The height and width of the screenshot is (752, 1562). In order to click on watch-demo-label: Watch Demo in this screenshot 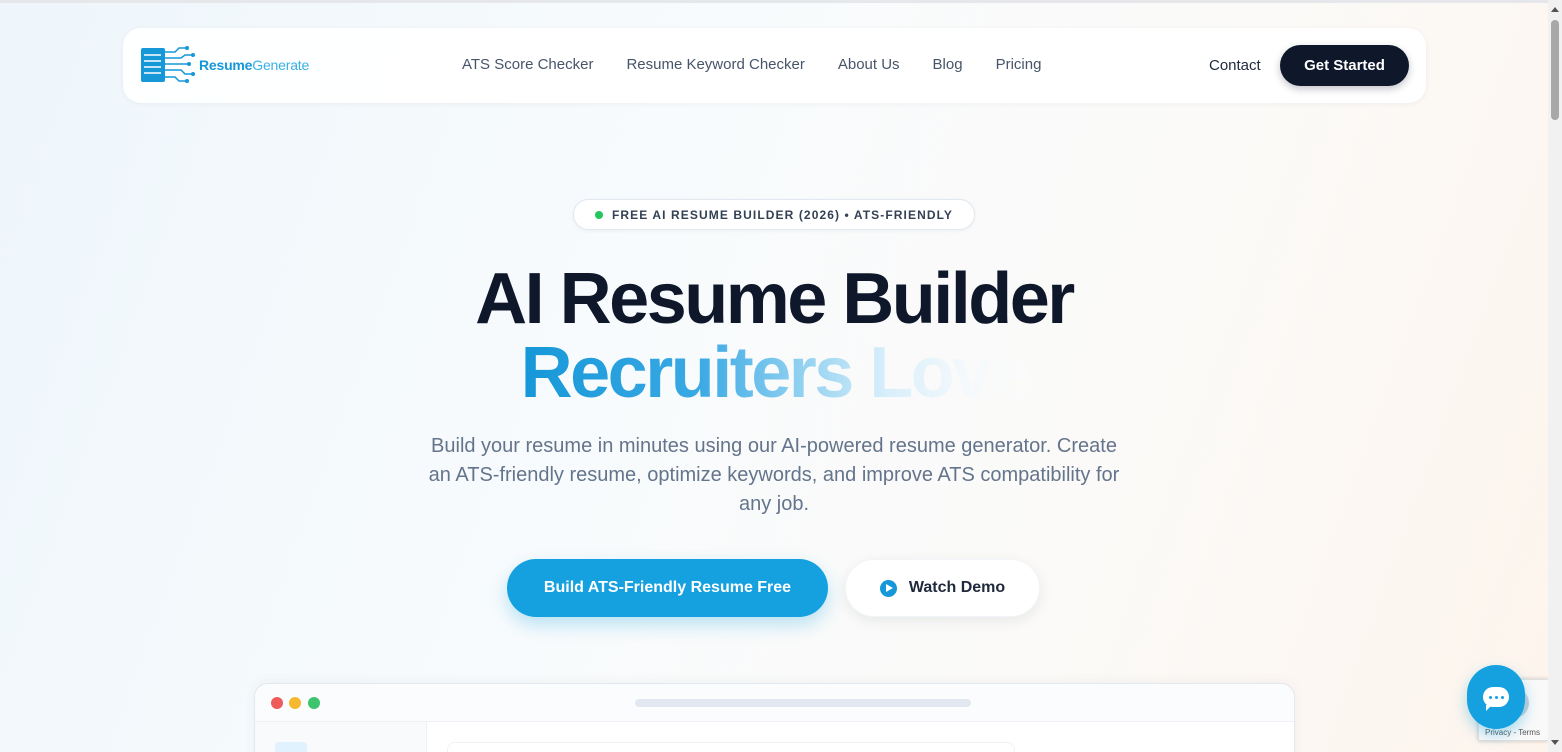, I will do `click(957, 587)`.